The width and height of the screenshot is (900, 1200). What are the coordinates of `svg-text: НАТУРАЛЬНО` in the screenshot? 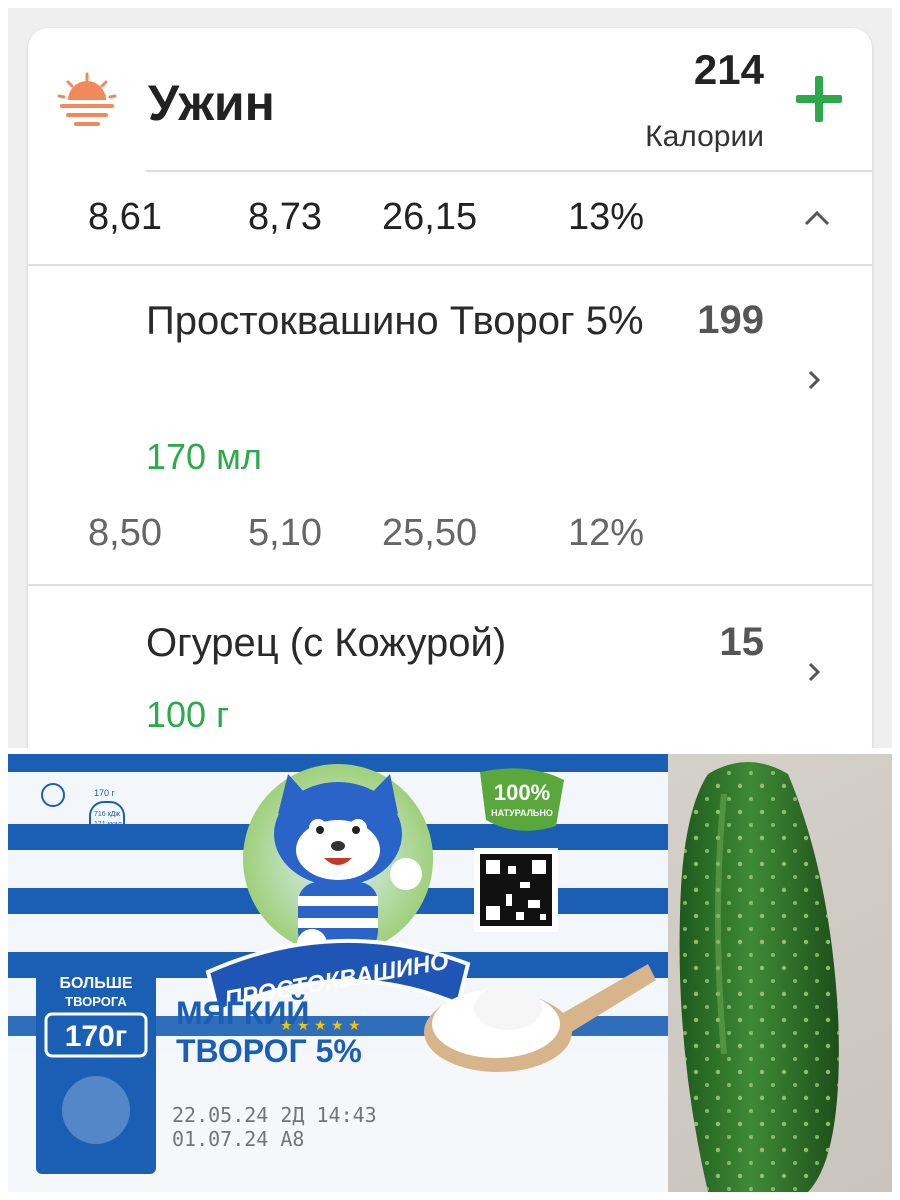 It's located at (522, 813).